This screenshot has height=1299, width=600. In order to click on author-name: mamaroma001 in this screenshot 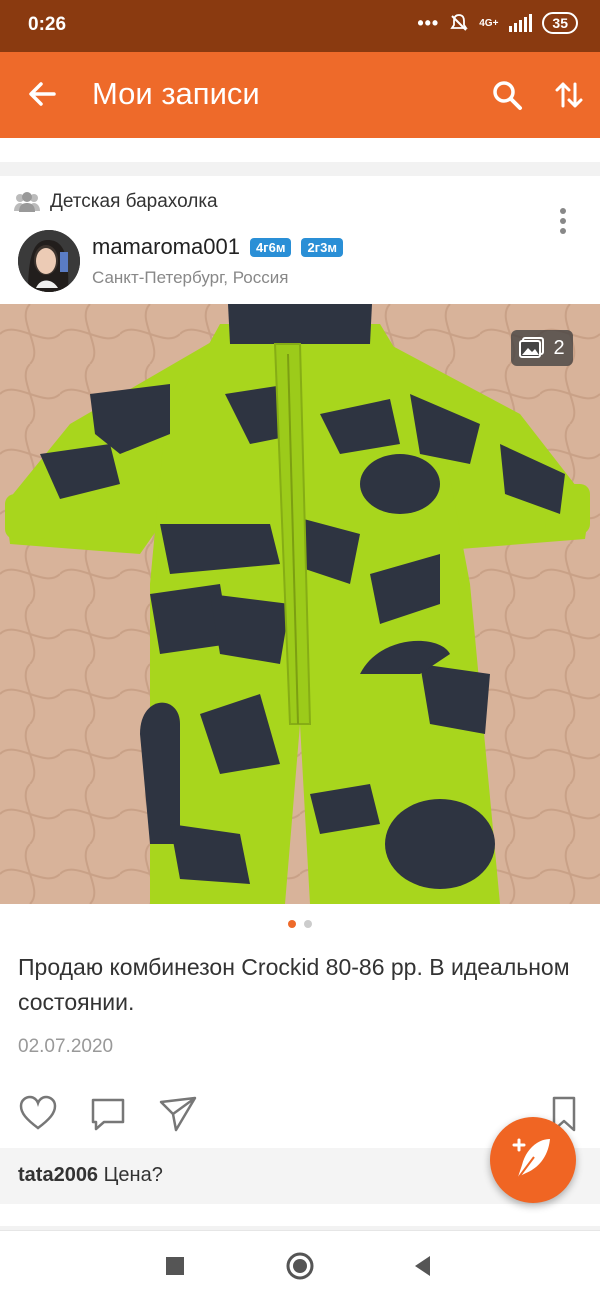, I will do `click(166, 247)`.